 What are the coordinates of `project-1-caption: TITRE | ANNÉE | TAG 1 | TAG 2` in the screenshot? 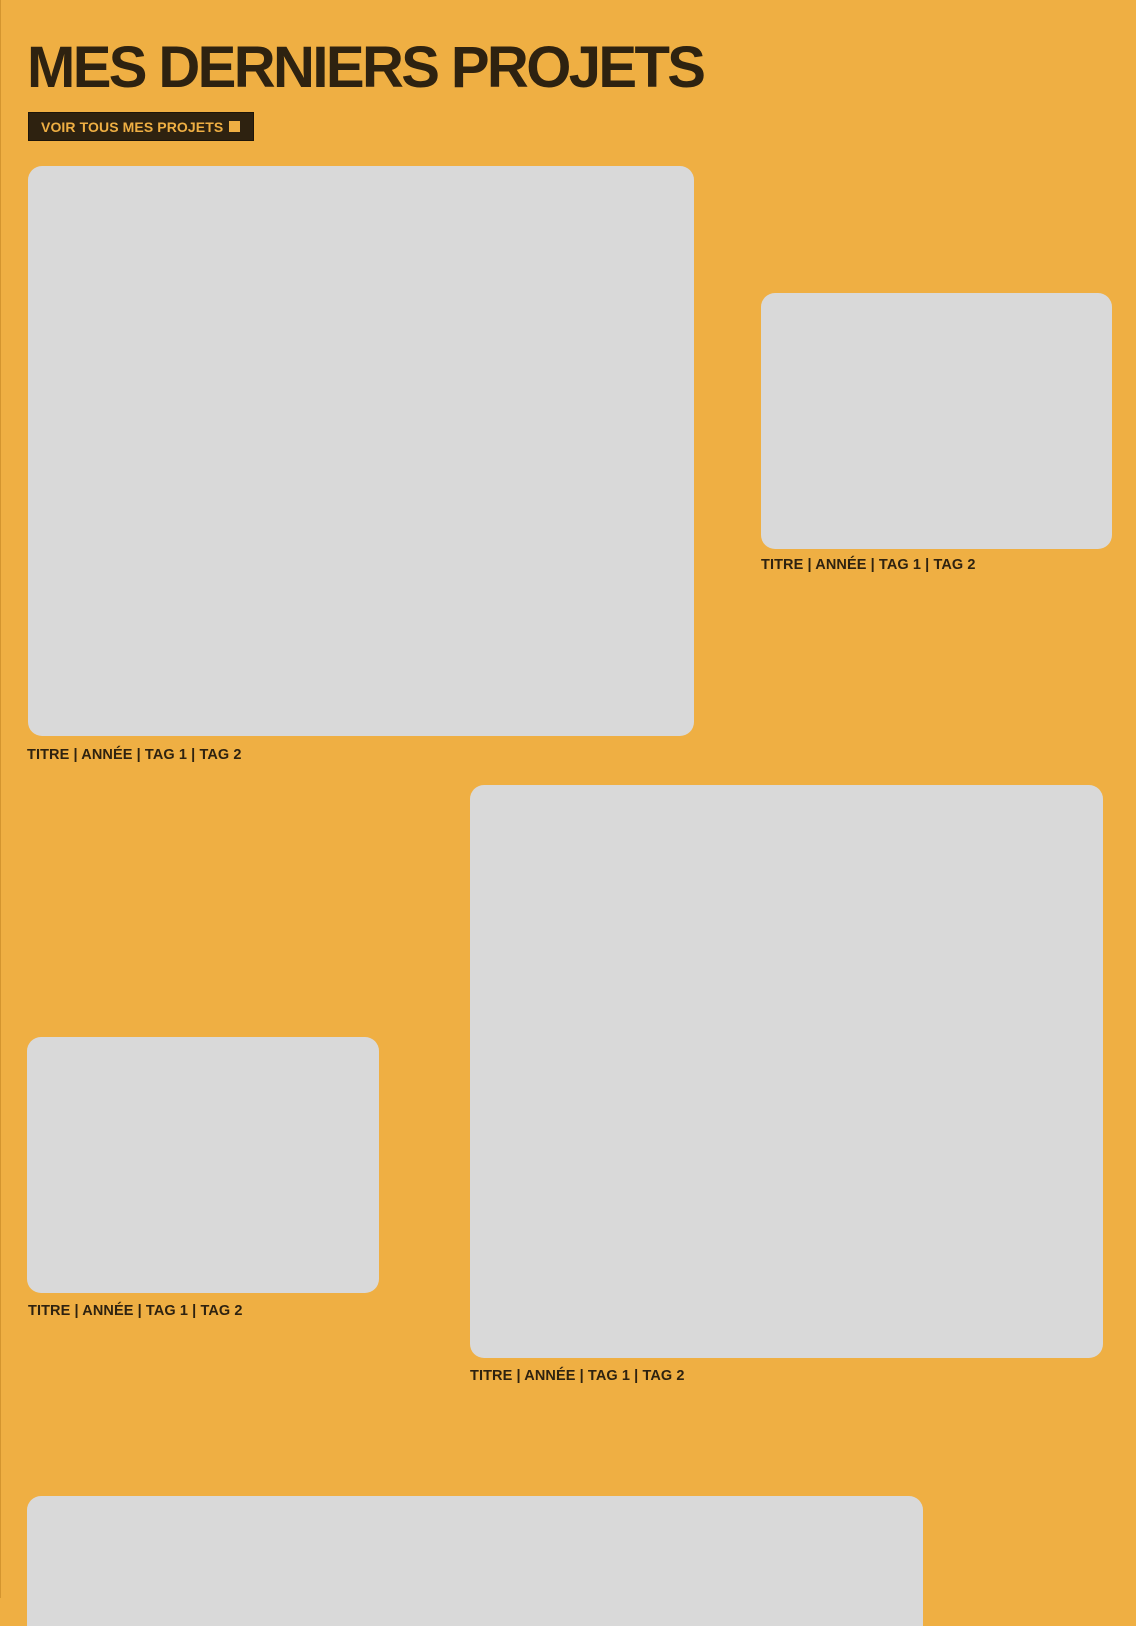 It's located at (134, 755).